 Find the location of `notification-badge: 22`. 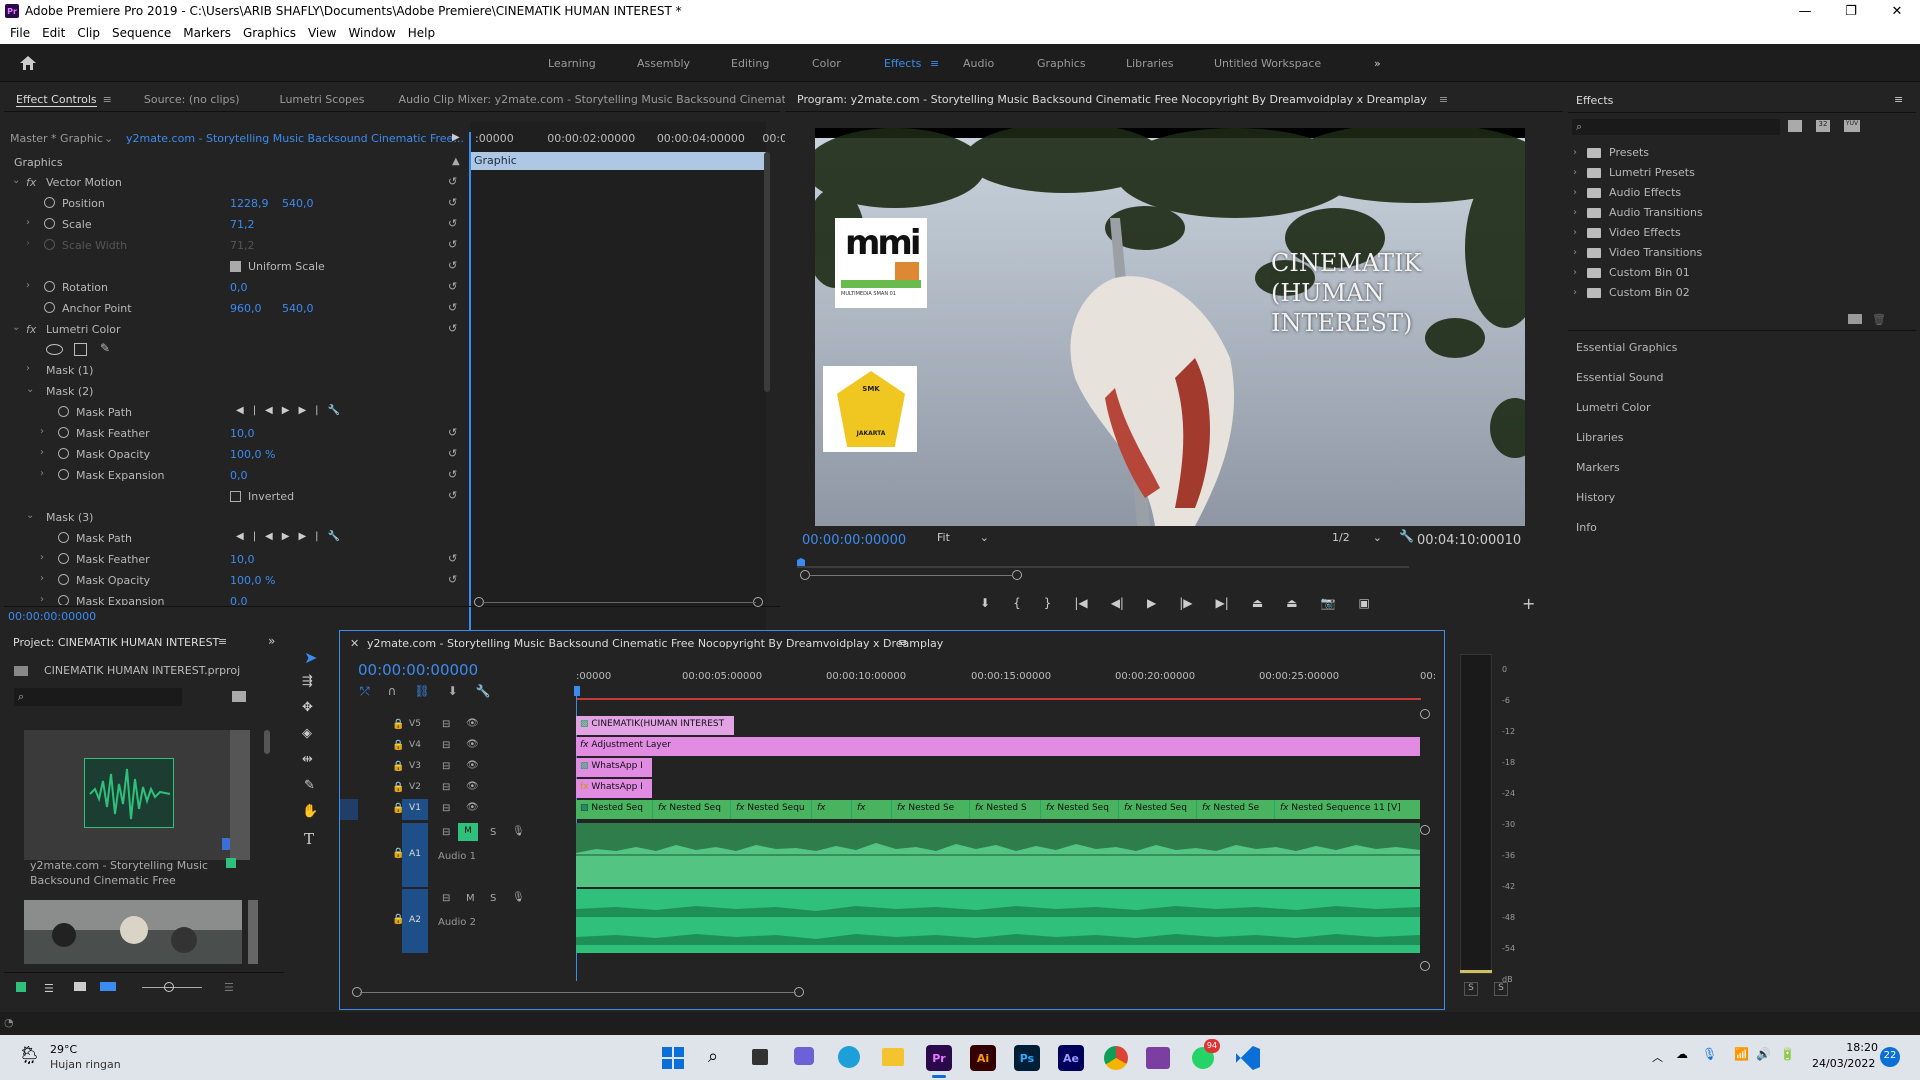

notification-badge: 22 is located at coordinates (1890, 1057).